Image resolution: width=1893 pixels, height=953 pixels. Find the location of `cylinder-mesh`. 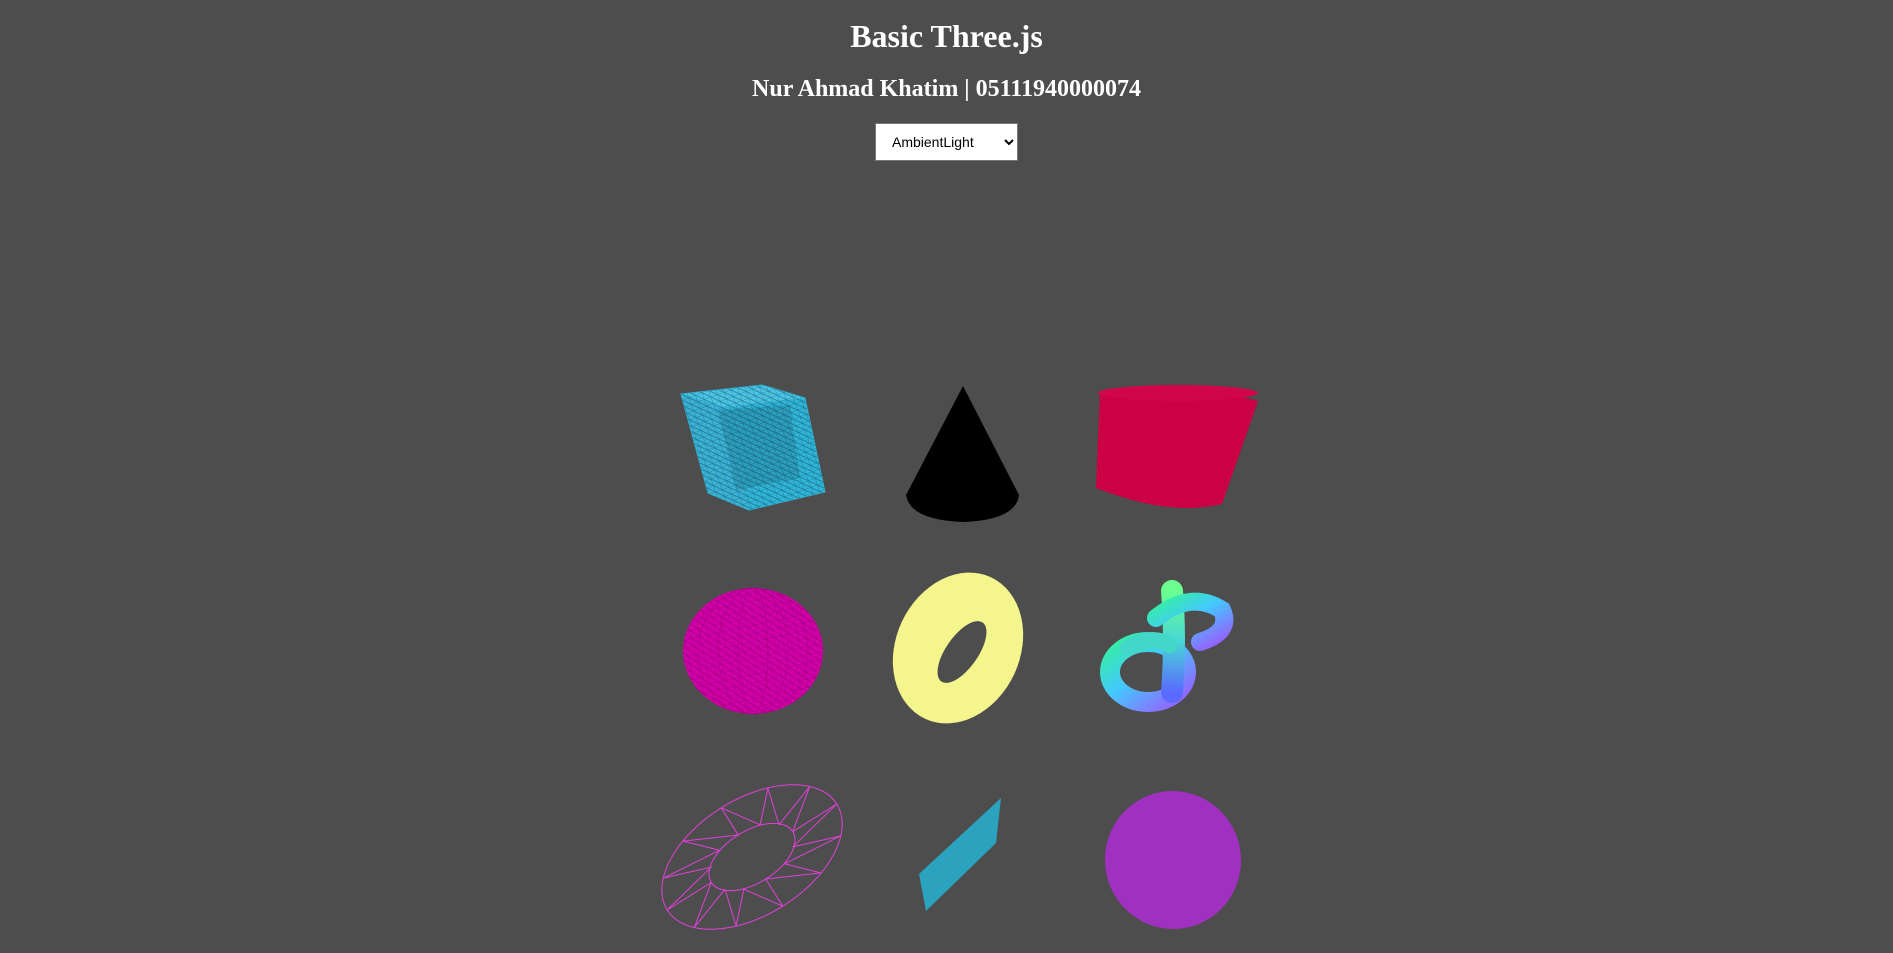

cylinder-mesh is located at coordinates (1177, 447).